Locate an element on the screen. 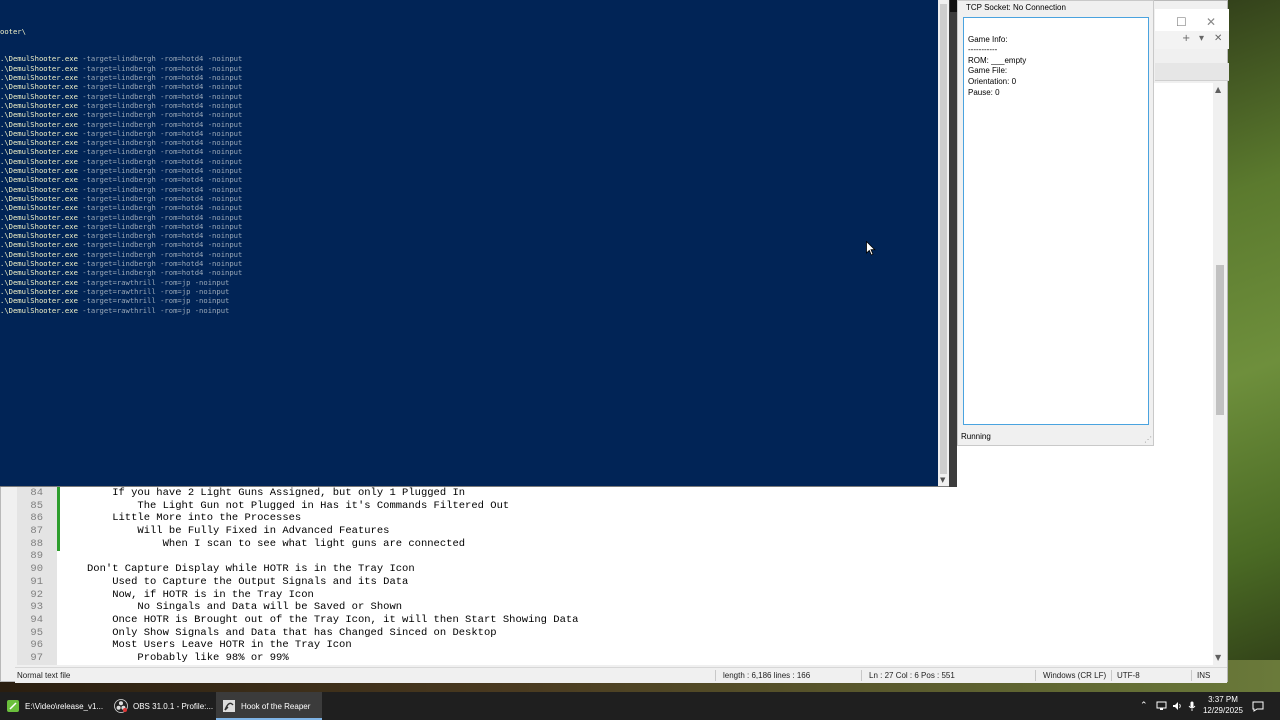  line-number: 95 is located at coordinates (36, 632).